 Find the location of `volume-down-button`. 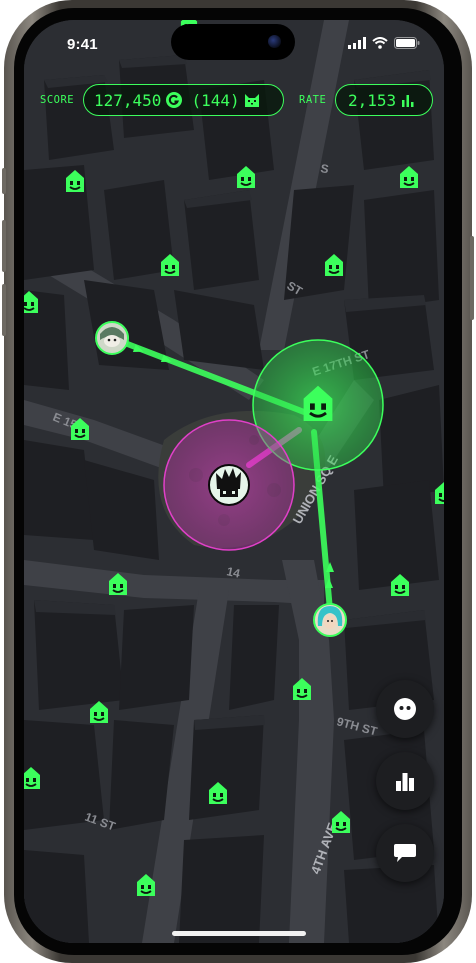

volume-down-button is located at coordinates (4, 310).